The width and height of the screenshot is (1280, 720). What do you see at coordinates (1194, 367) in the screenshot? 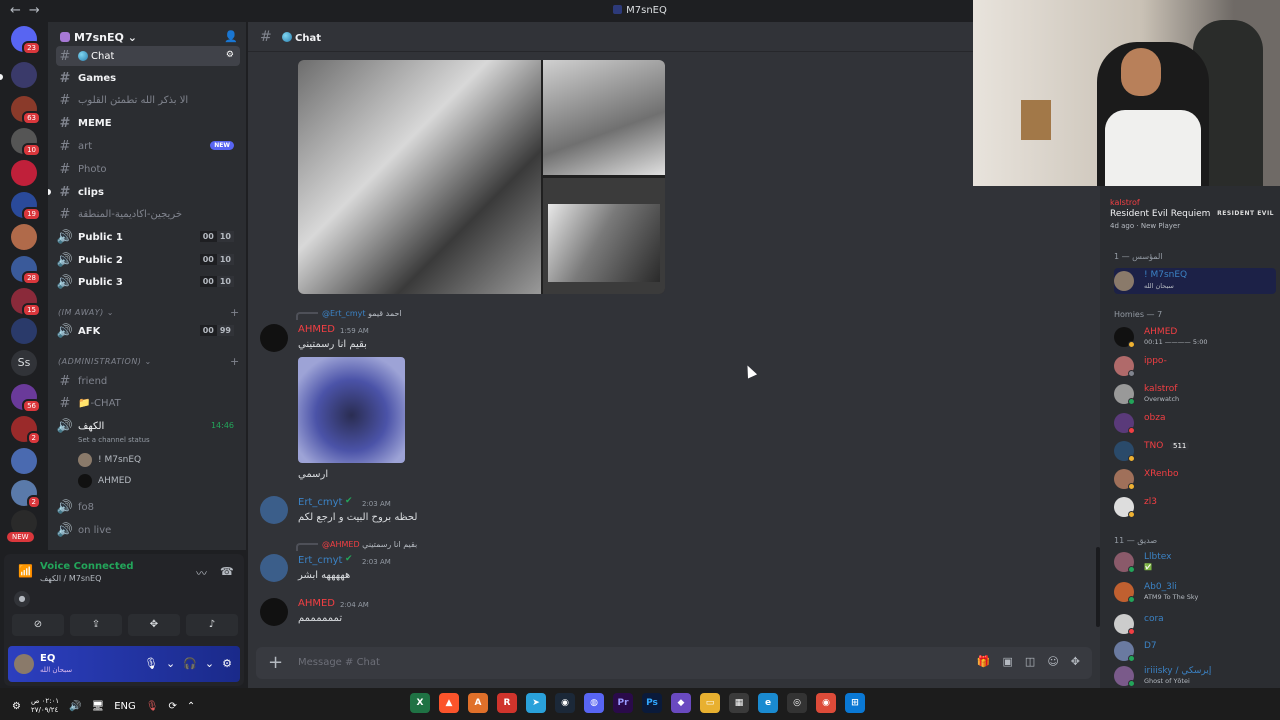
I see `member-item: ippo-` at bounding box center [1194, 367].